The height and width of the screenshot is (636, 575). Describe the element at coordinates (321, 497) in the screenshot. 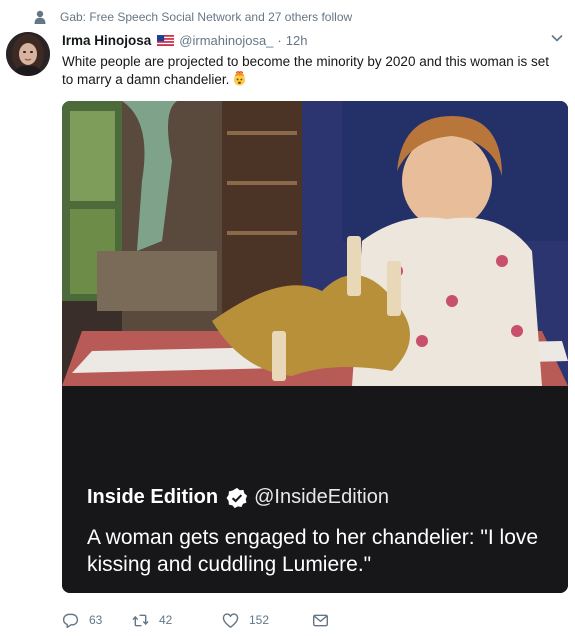

I see `media-source-handle: @InsideEdition` at that location.